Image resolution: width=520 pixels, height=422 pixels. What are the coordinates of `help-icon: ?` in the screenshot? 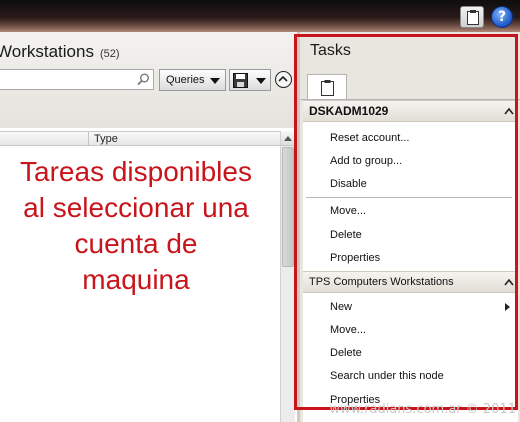 It's located at (502, 17).